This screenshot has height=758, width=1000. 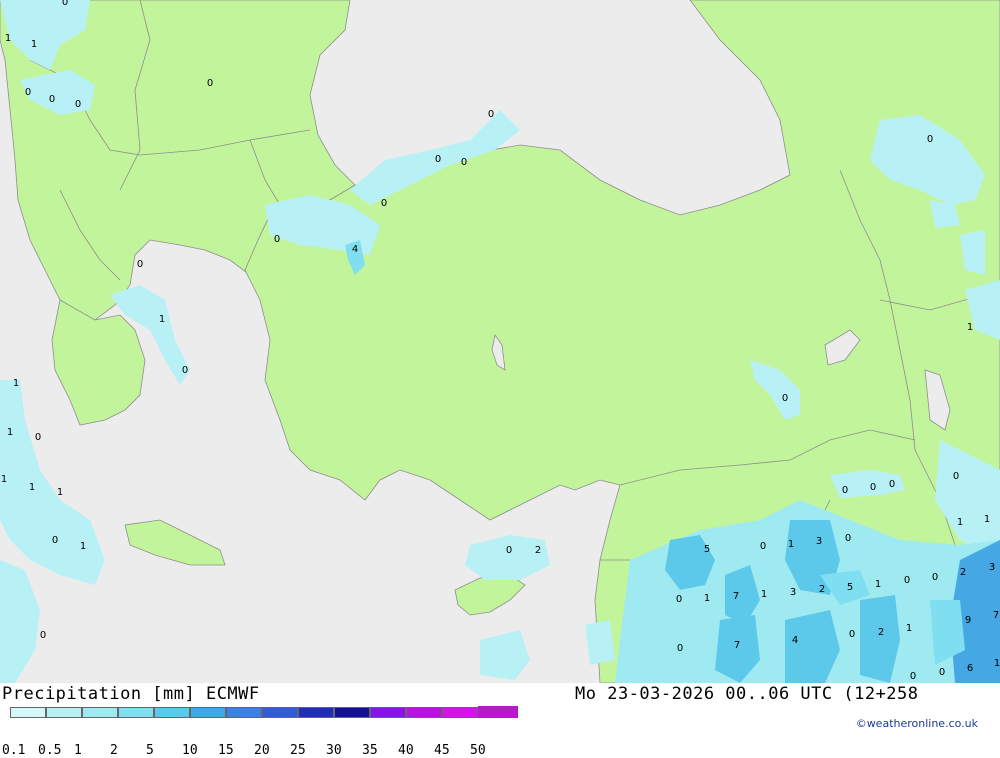 What do you see at coordinates (478, 750) in the screenshot?
I see `legend-tick-label: 50` at bounding box center [478, 750].